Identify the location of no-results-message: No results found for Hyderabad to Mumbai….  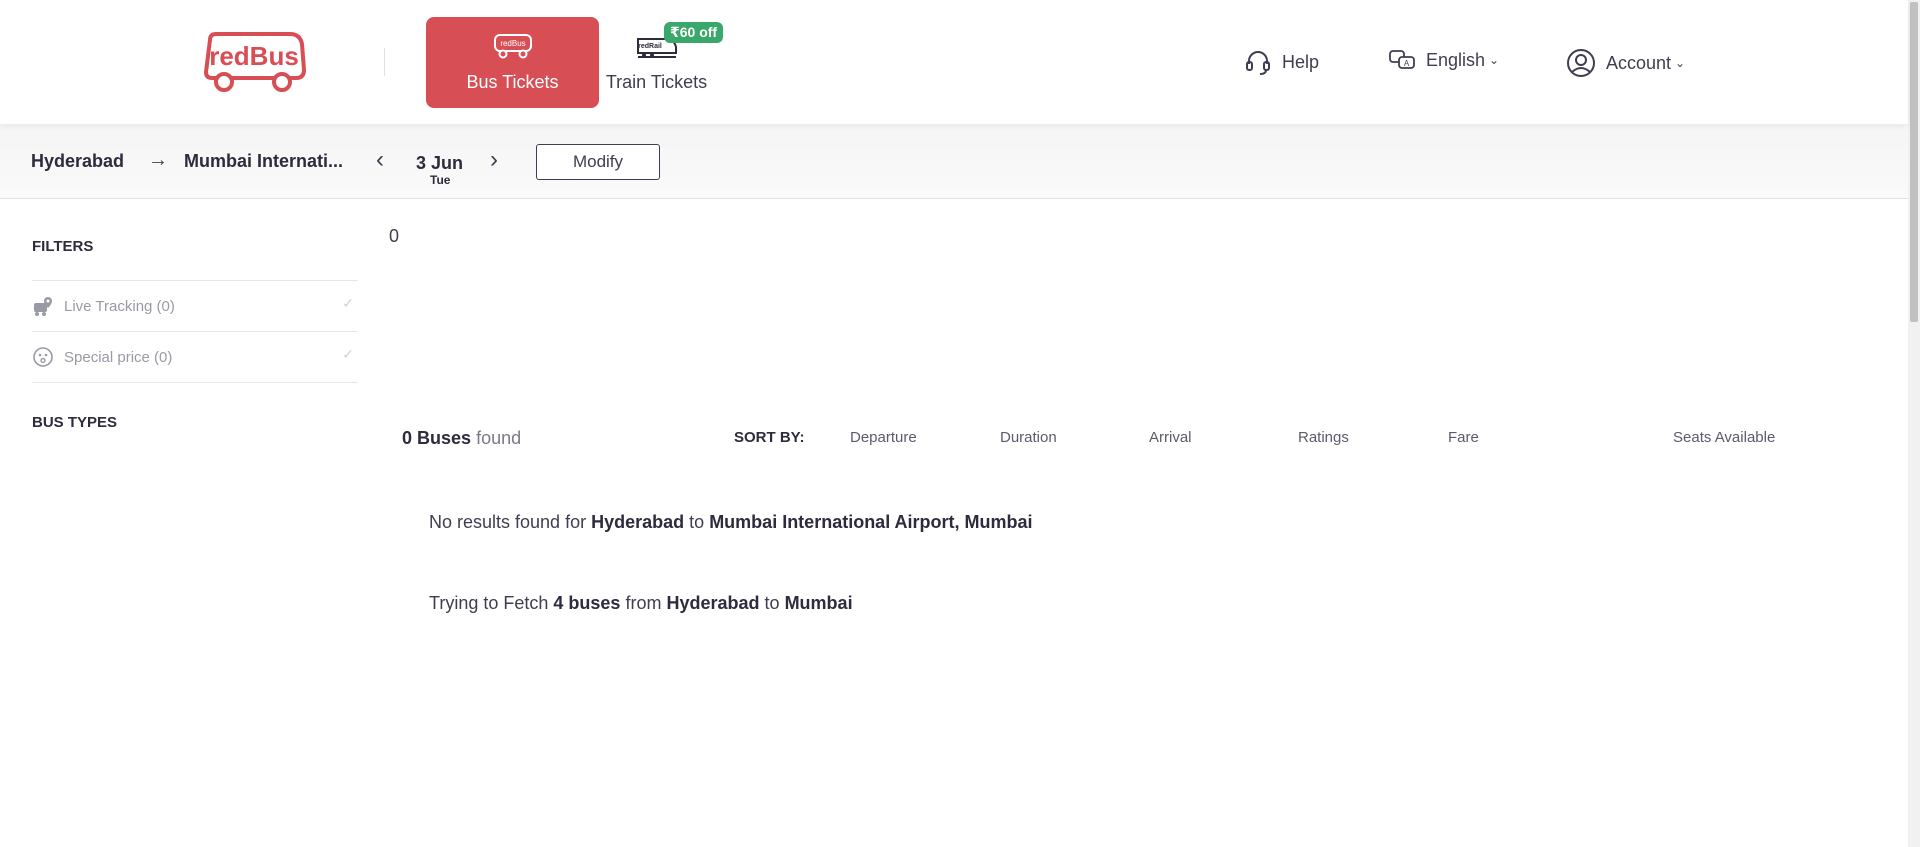
(731, 522).